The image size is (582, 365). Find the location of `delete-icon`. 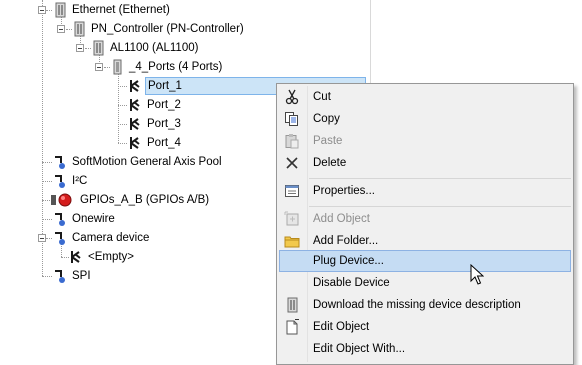

delete-icon is located at coordinates (292, 163).